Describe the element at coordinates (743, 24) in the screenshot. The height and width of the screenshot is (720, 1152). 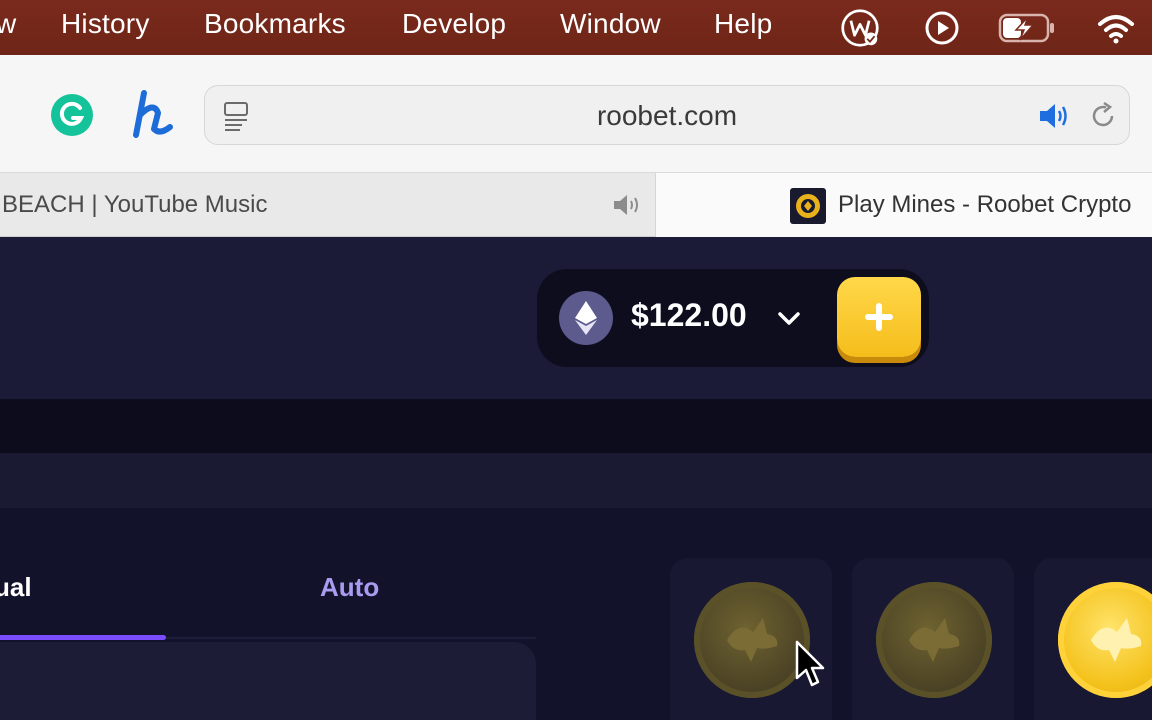
I see `menu-item-help: Help` at that location.